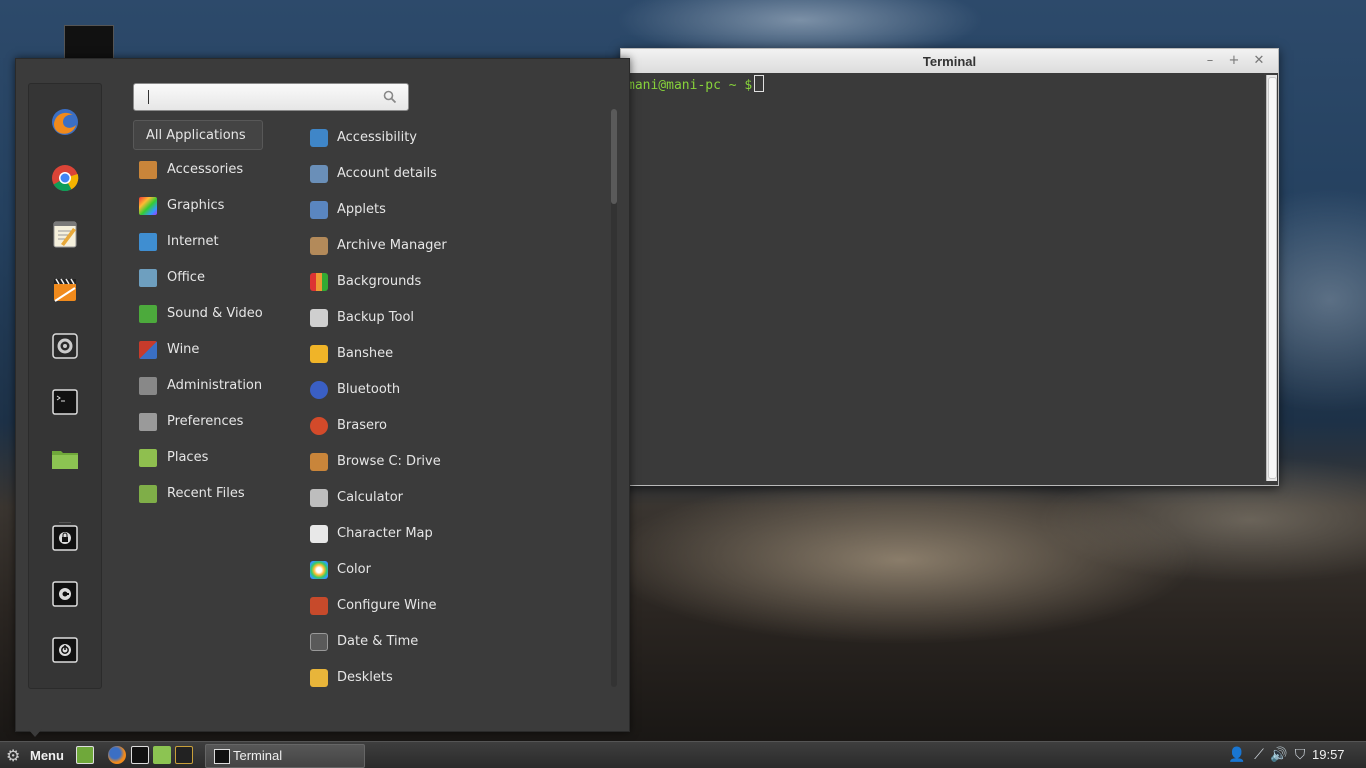 Image resolution: width=1366 pixels, height=768 pixels. Describe the element at coordinates (458, 246) in the screenshot. I see `app-archive-manager: Archive Manager` at that location.